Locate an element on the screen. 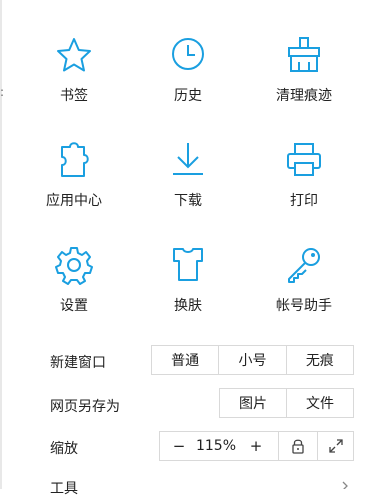 This screenshot has height=498, width=372. save-as-file-button: 文件 is located at coordinates (319, 403).